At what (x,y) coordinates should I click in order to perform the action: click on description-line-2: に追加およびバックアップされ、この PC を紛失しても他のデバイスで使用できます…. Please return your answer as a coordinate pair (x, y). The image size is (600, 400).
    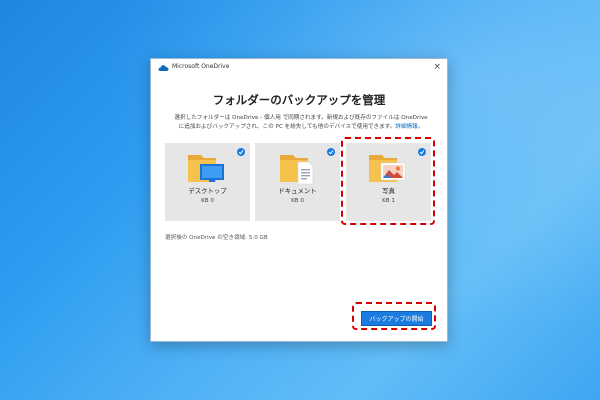
    Looking at the image, I should click on (301, 127).